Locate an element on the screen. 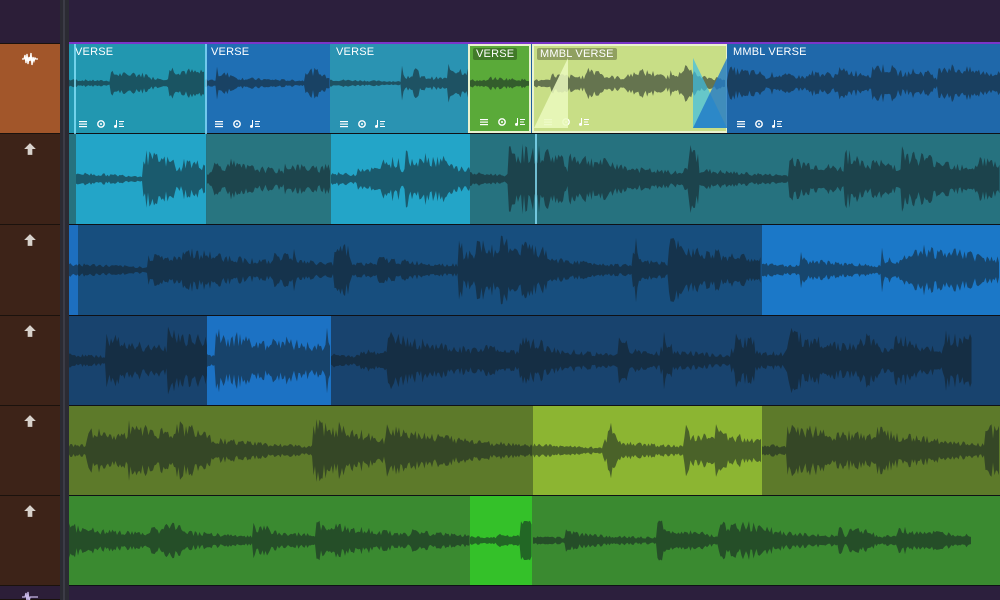 Image resolution: width=1000 pixels, height=600 pixels. track-lane-1: VERSE VERSE VERSE VERSE MMBL VERSE MMBL VERSE is located at coordinates (534, 89).